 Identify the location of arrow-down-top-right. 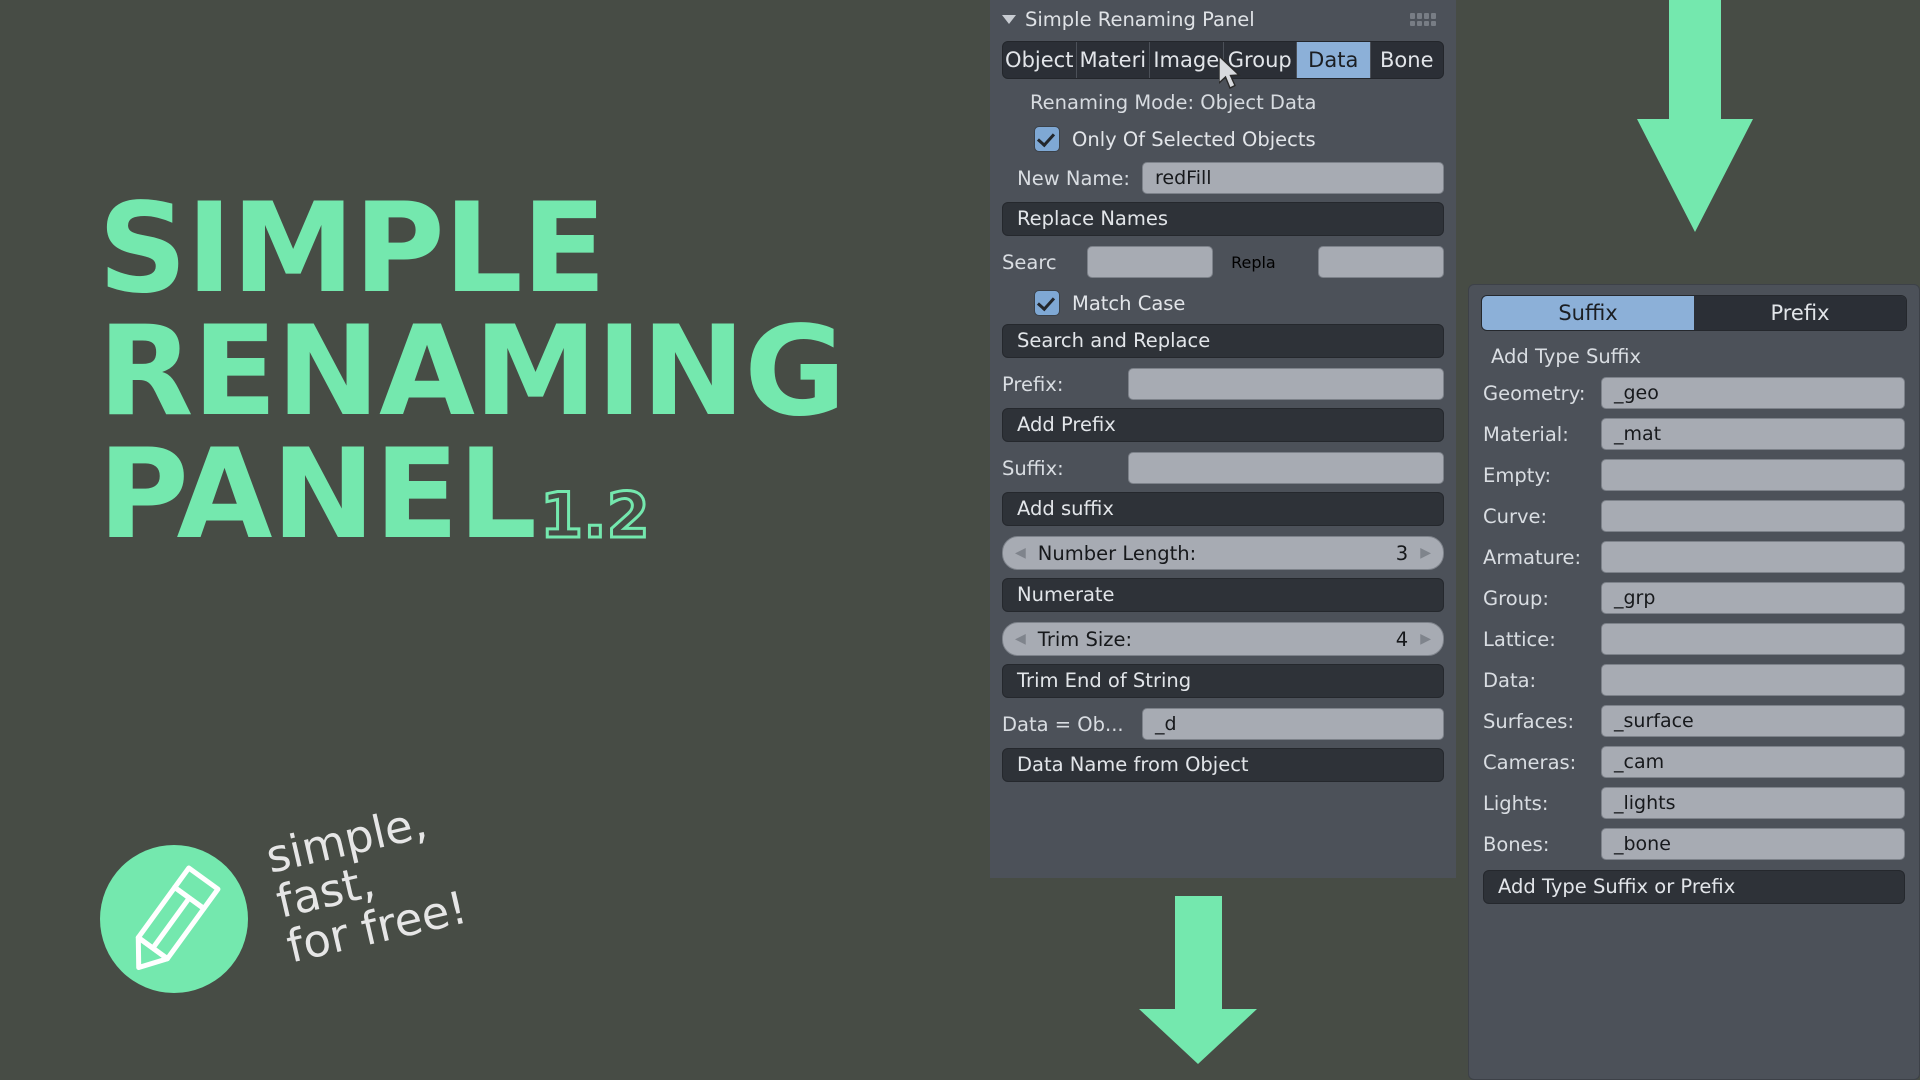
(1695, 116).